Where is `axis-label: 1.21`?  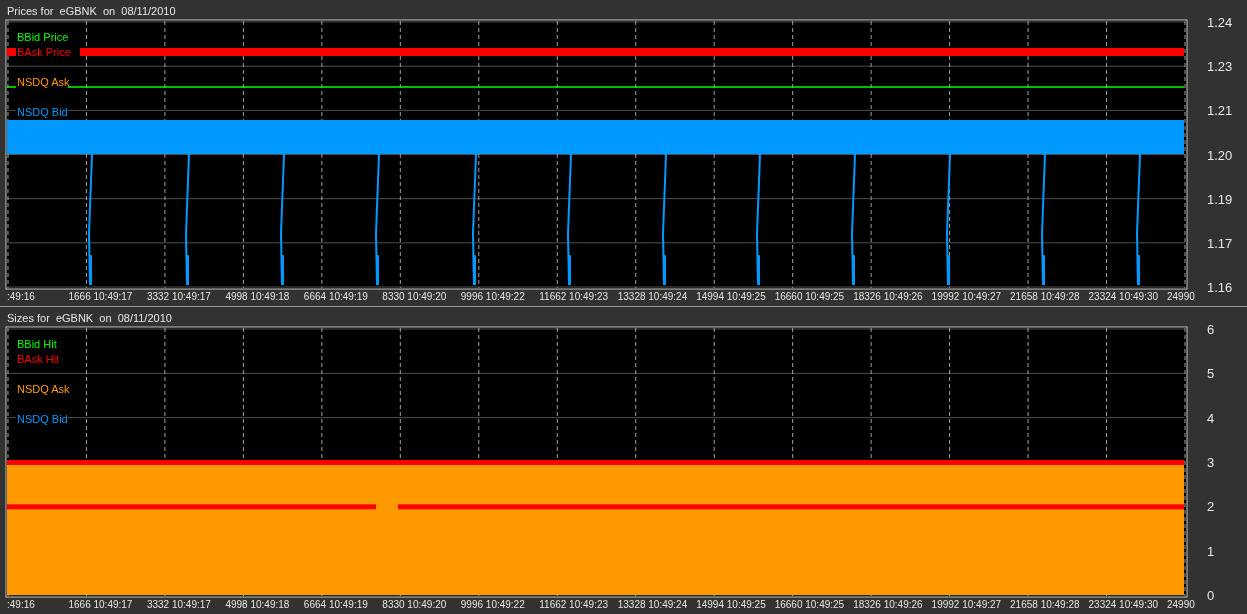
axis-label: 1.21 is located at coordinates (1220, 111).